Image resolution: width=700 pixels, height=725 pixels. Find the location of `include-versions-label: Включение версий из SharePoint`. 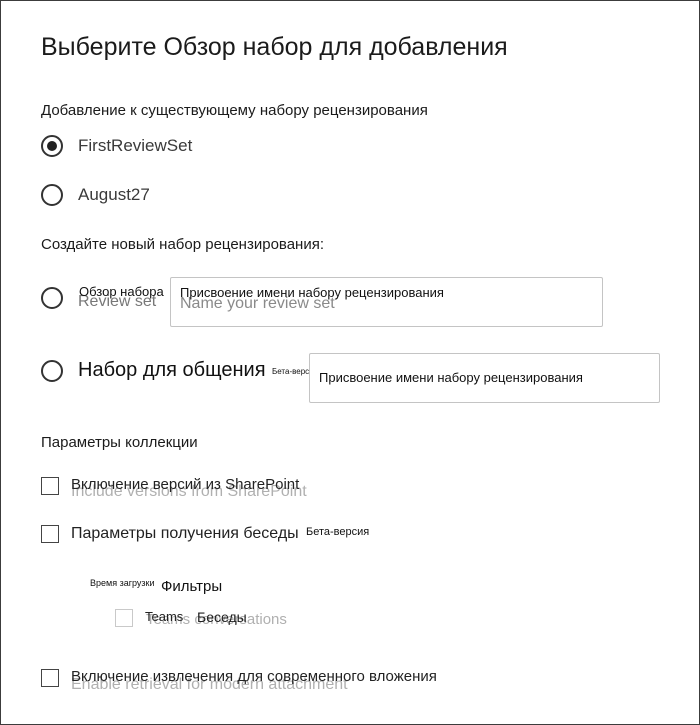

include-versions-label: Включение версий из SharePoint is located at coordinates (185, 484).